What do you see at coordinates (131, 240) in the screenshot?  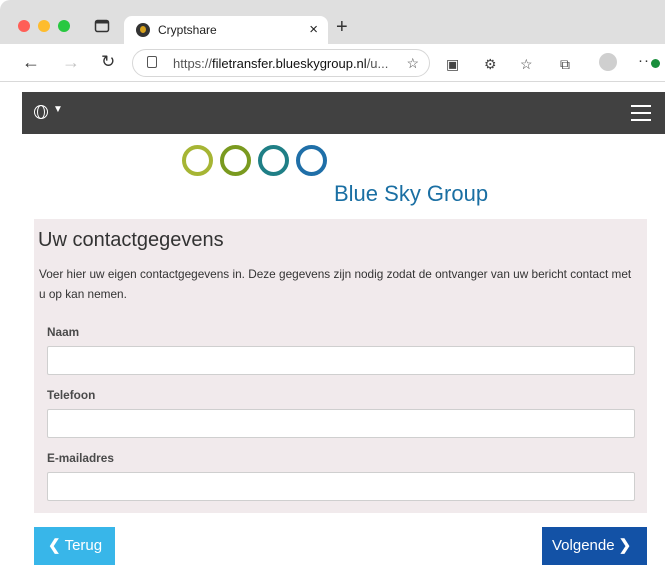 I see `page-title: Uw contactgegevens` at bounding box center [131, 240].